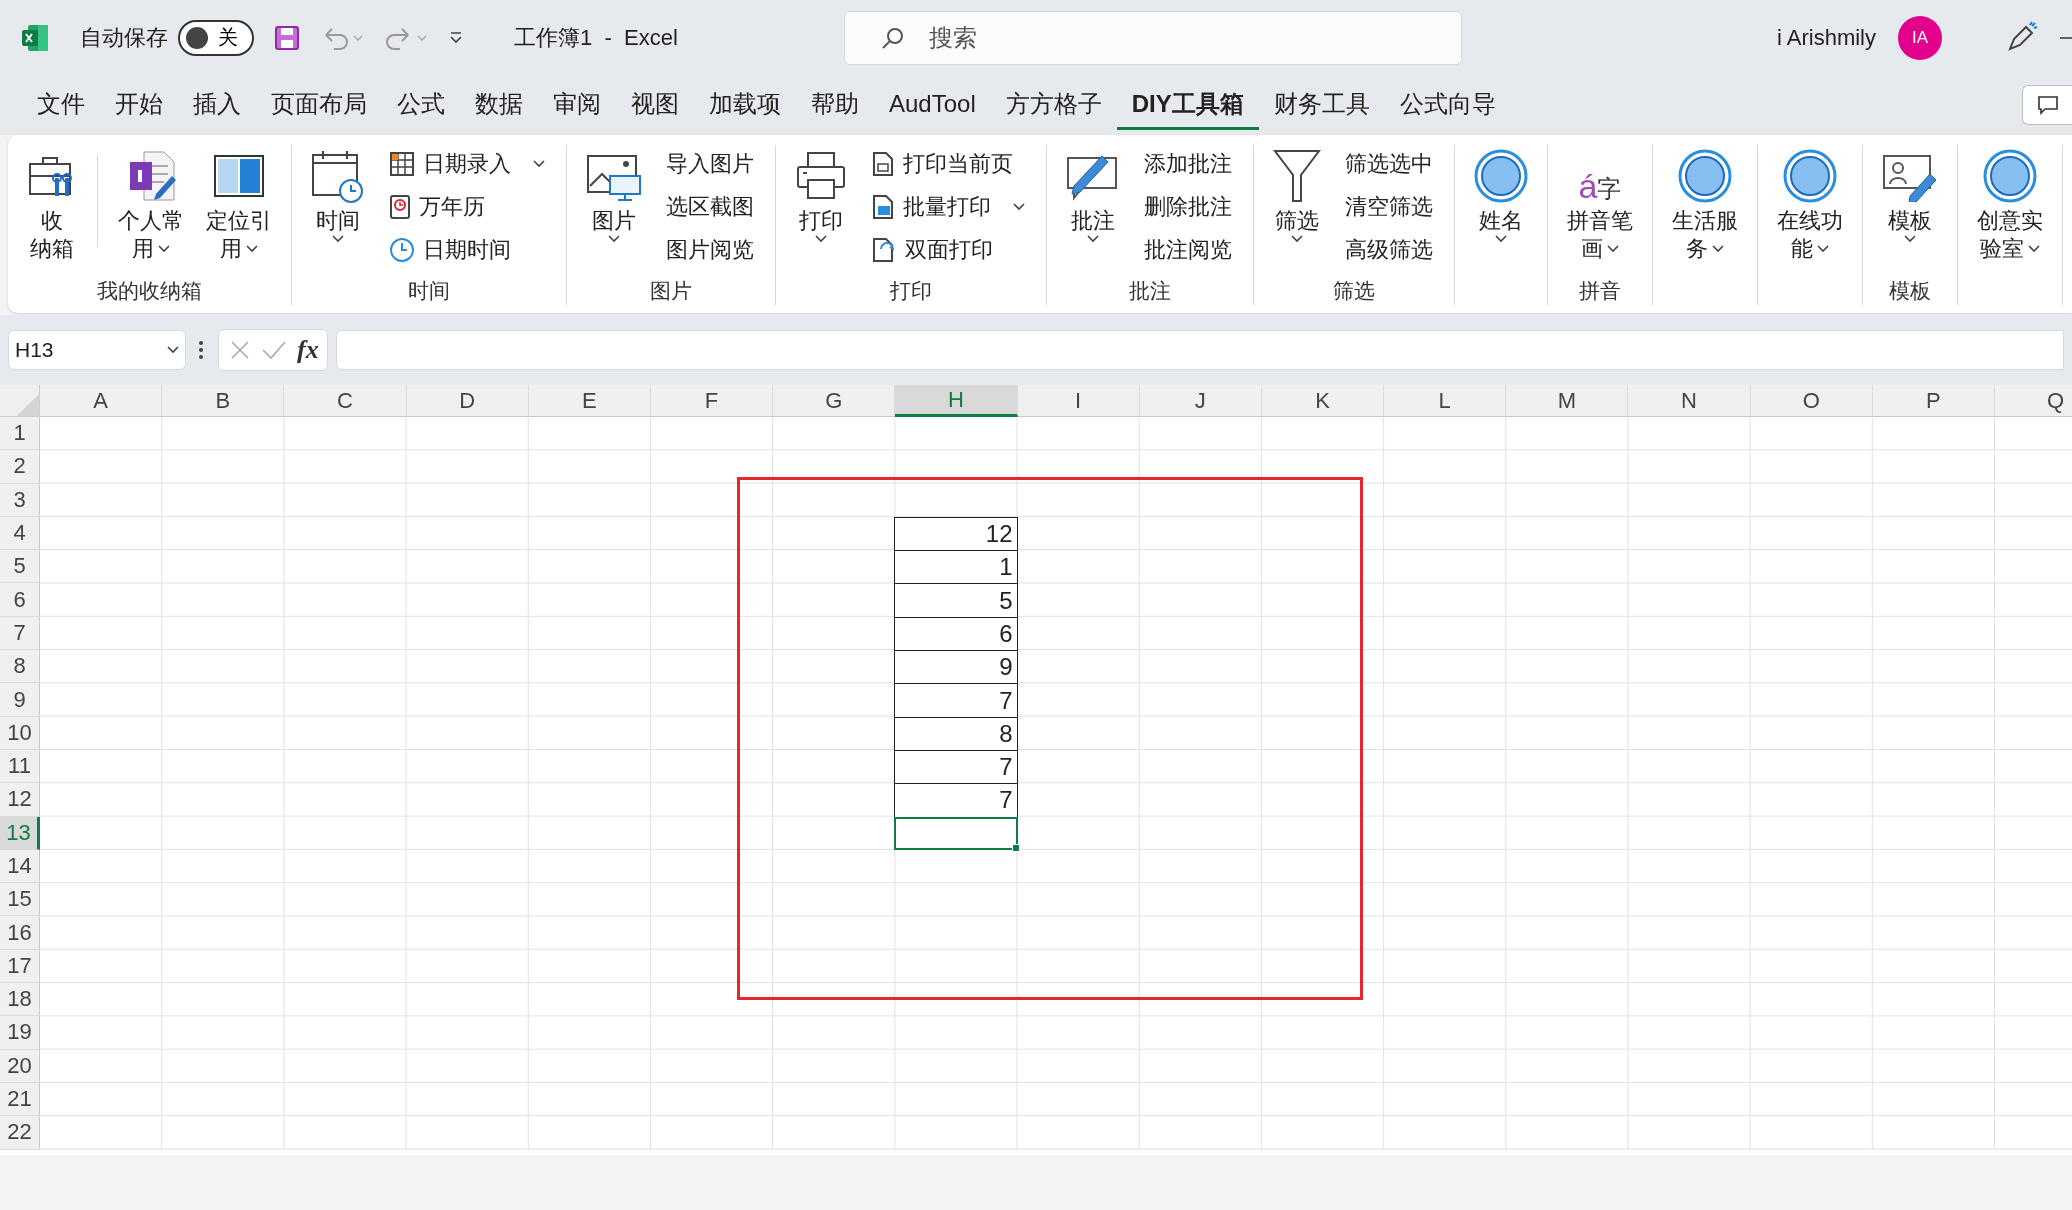 Image resolution: width=2072 pixels, height=1210 pixels. I want to click on name-box: H13, so click(97, 350).